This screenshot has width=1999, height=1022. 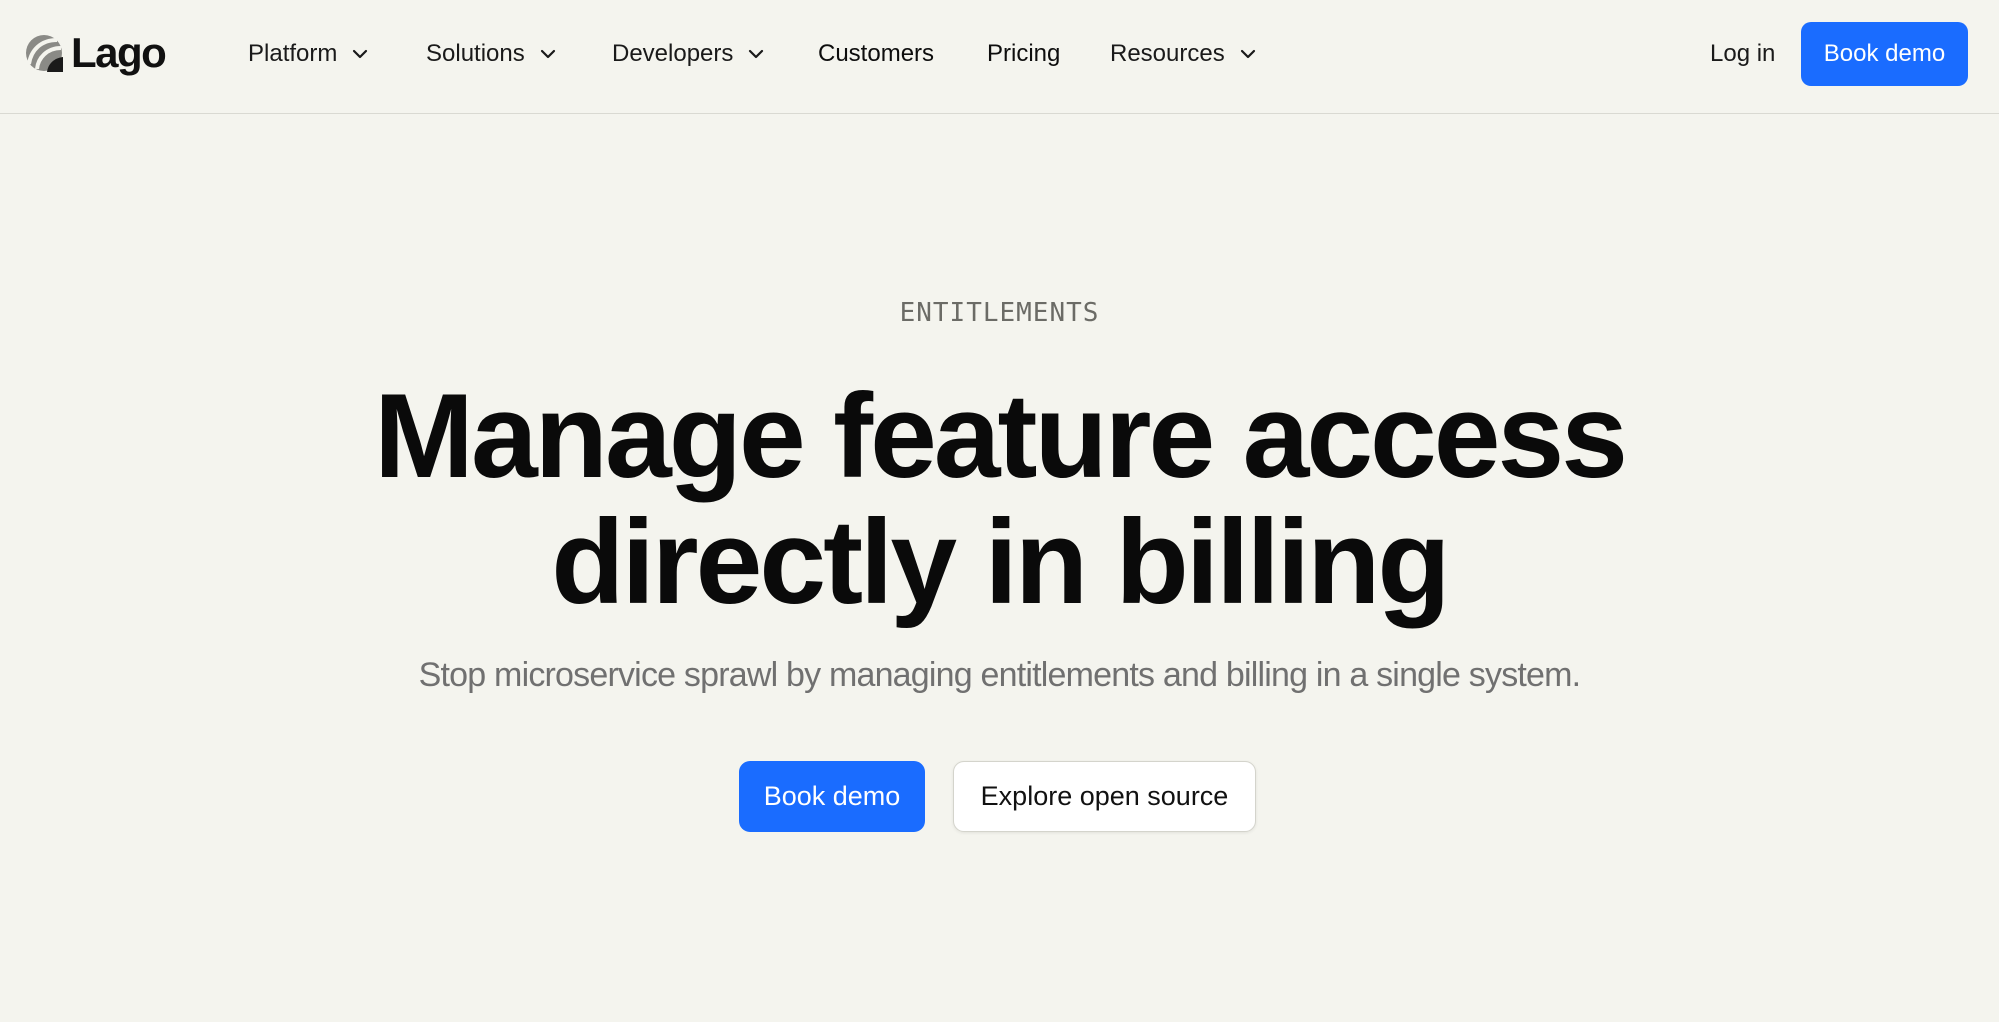 I want to click on nav-item-label: Platform, so click(x=293, y=53).